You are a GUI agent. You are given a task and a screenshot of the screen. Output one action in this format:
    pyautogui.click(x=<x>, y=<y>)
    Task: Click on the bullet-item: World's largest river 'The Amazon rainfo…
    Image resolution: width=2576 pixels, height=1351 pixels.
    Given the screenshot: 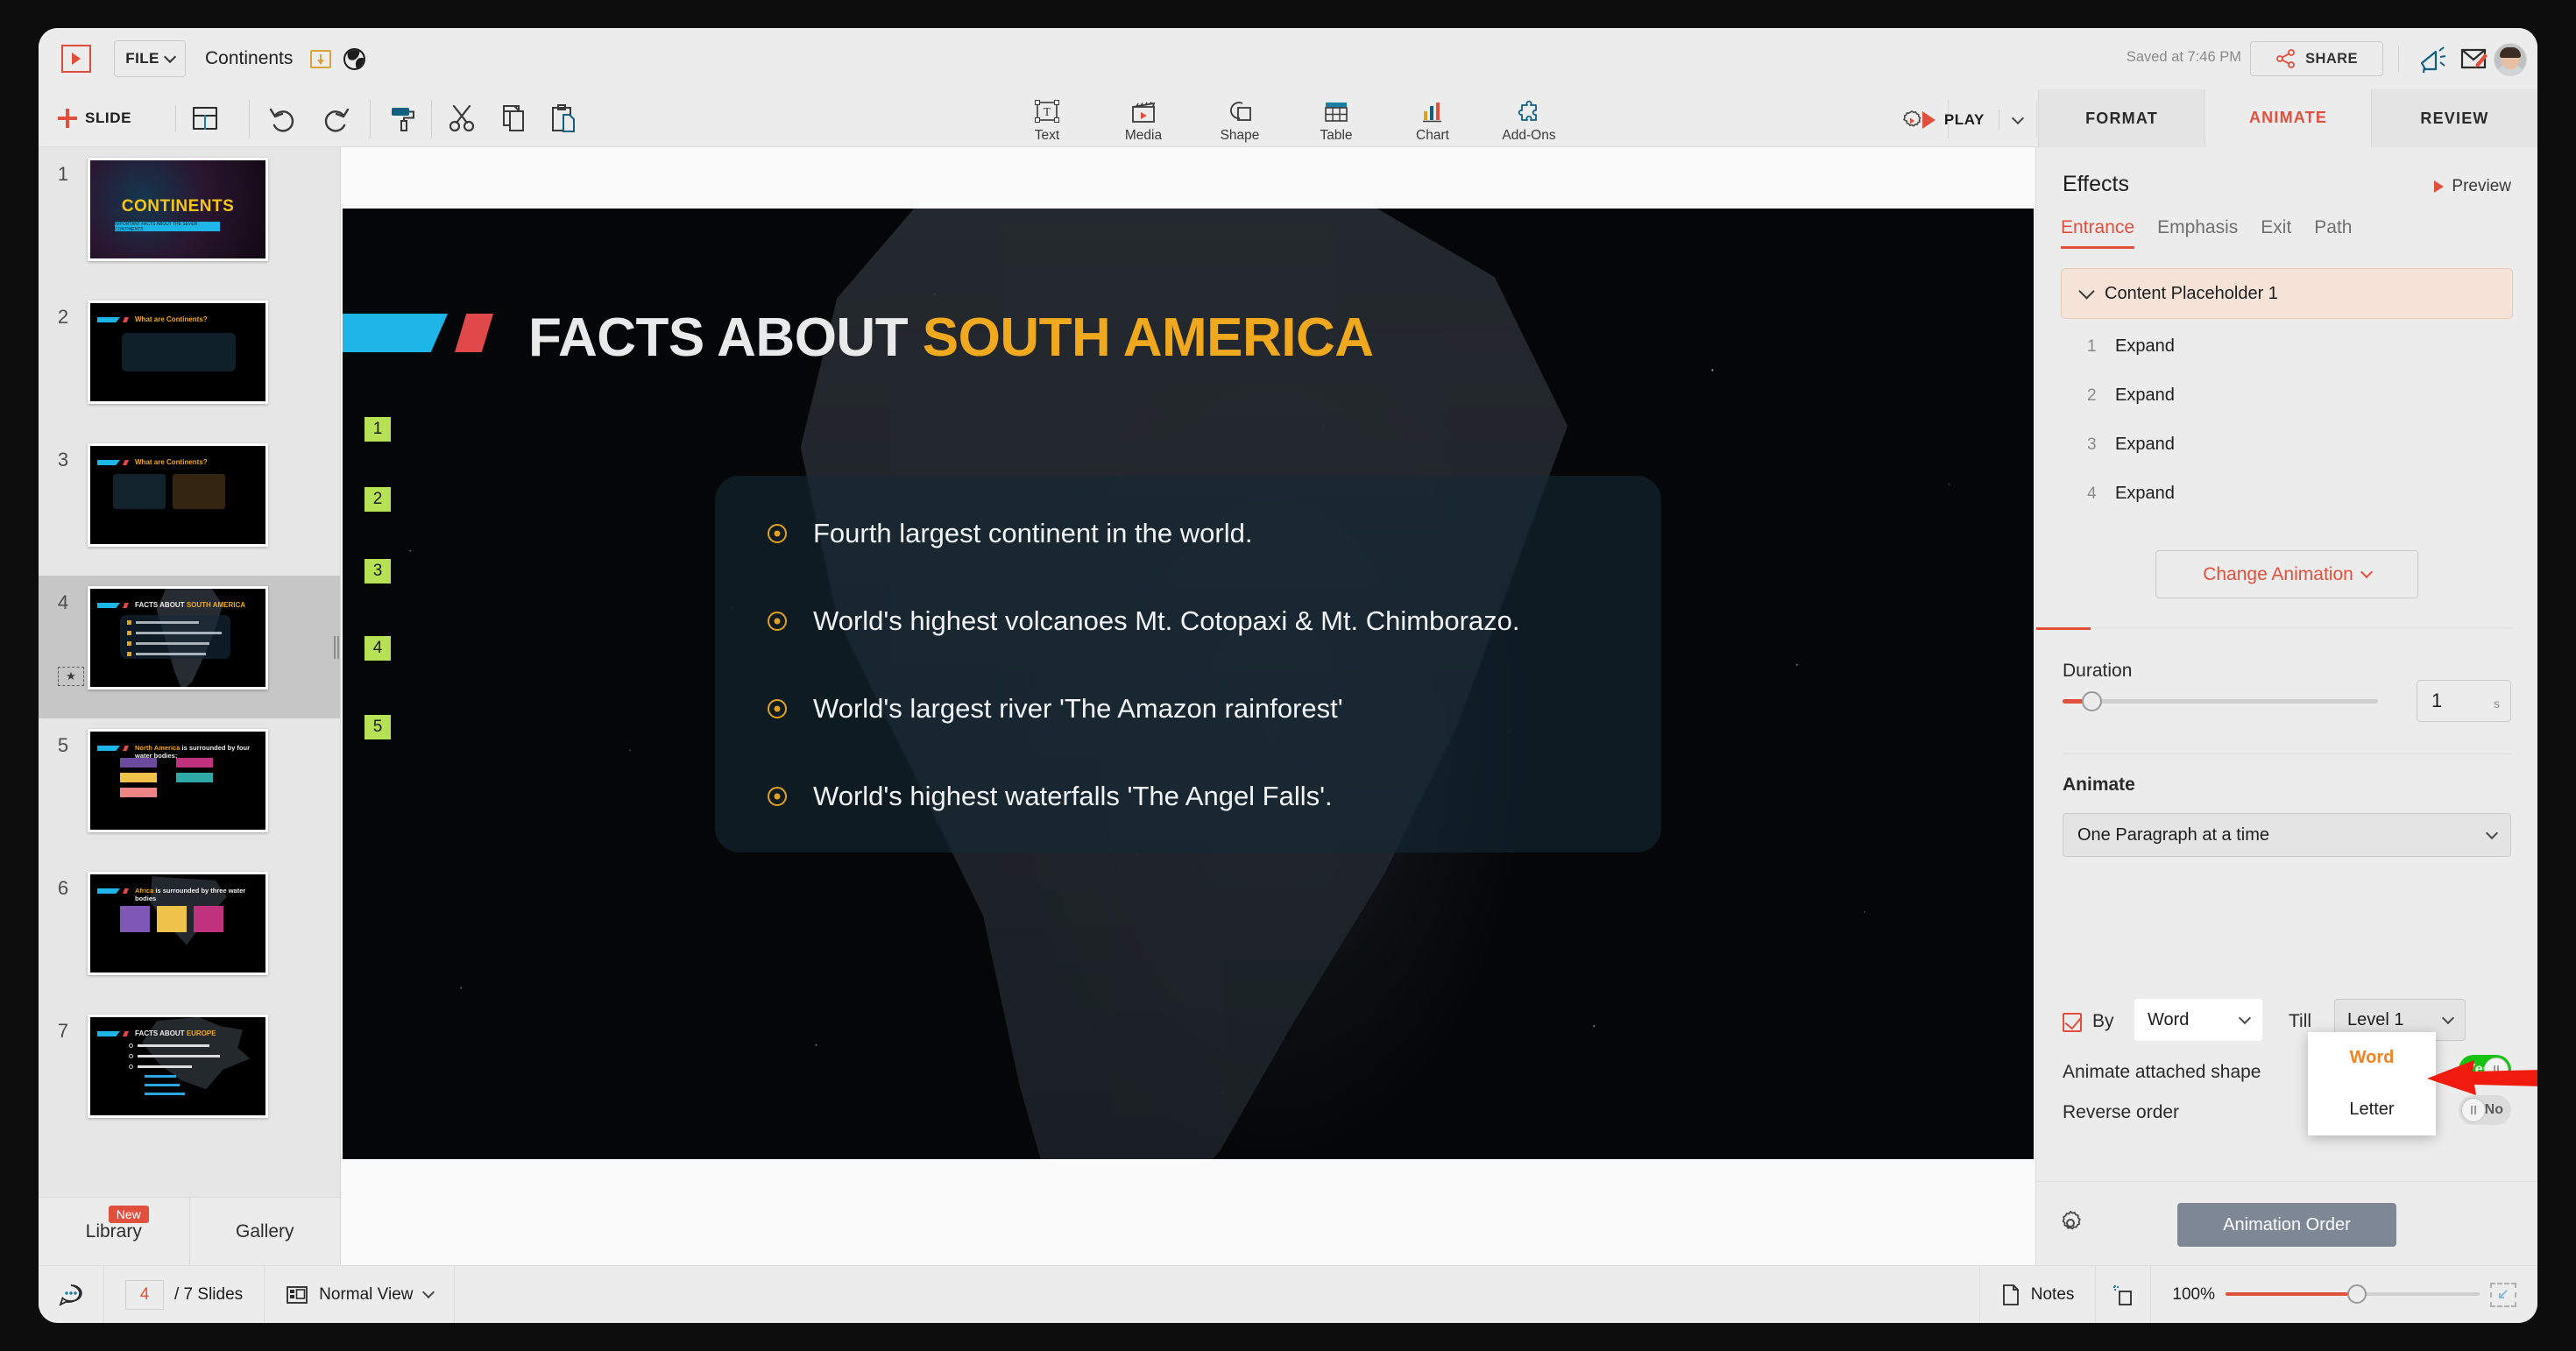 What is the action you would take?
    pyautogui.click(x=1055, y=709)
    